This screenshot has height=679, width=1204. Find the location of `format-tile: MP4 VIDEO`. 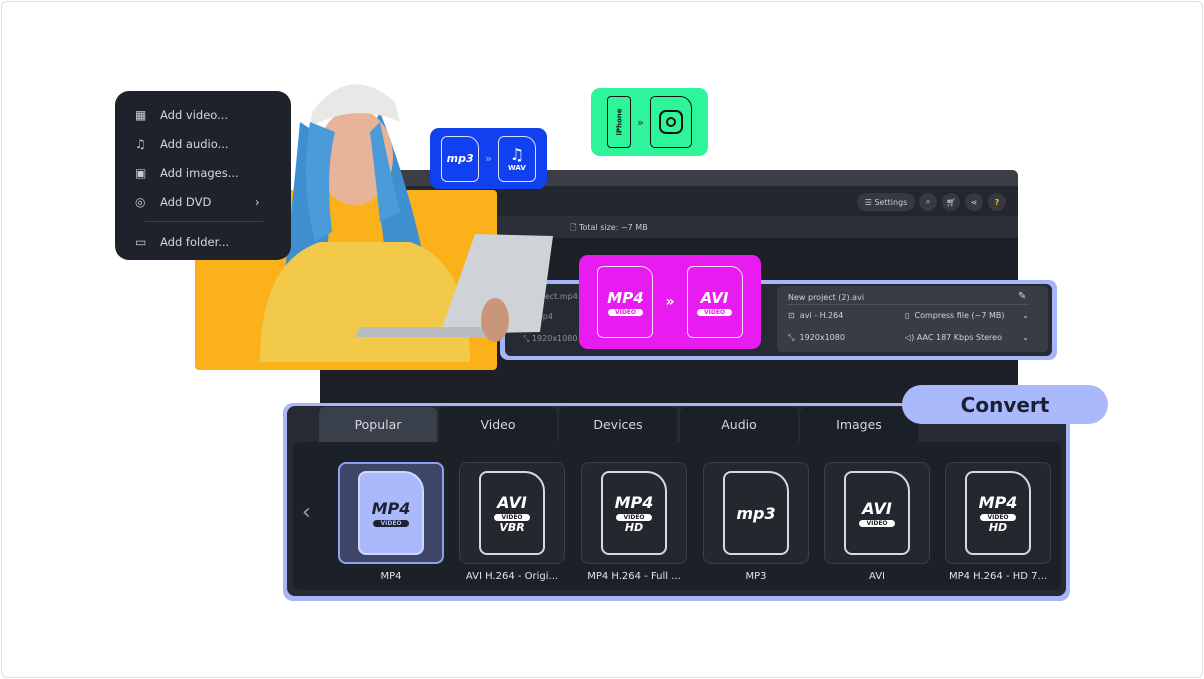

format-tile: MP4 VIDEO is located at coordinates (391, 513).